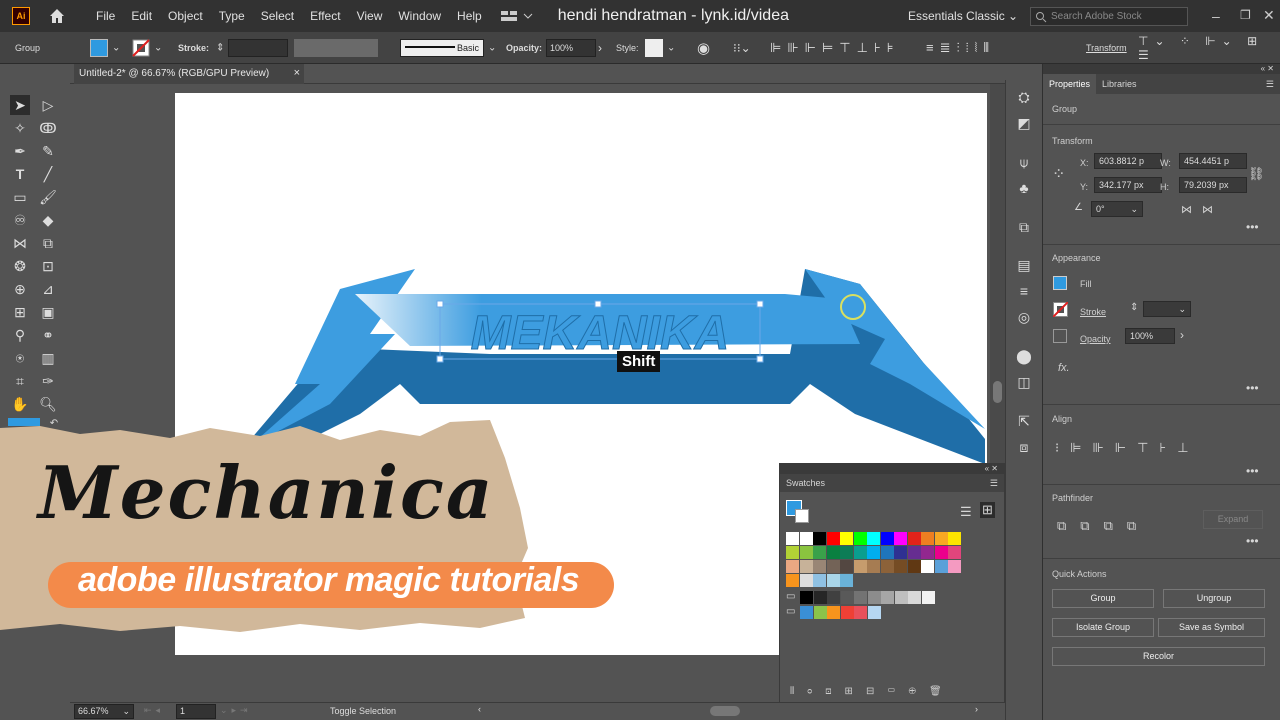 This screenshot has height=720, width=1280. What do you see at coordinates (1209, 48) in the screenshot?
I see `control-extra-icons: ⊤⌄ ⁘ ⊩⌄ ⊞ ☰` at bounding box center [1209, 48].